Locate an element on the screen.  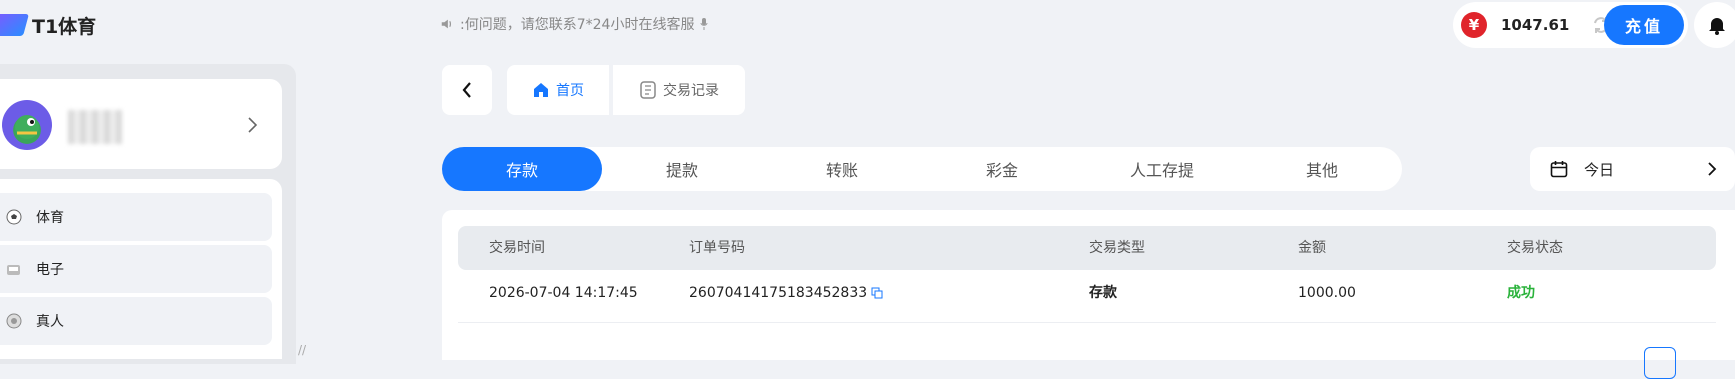
currency-coin-icon: ¥ is located at coordinates (1474, 25).